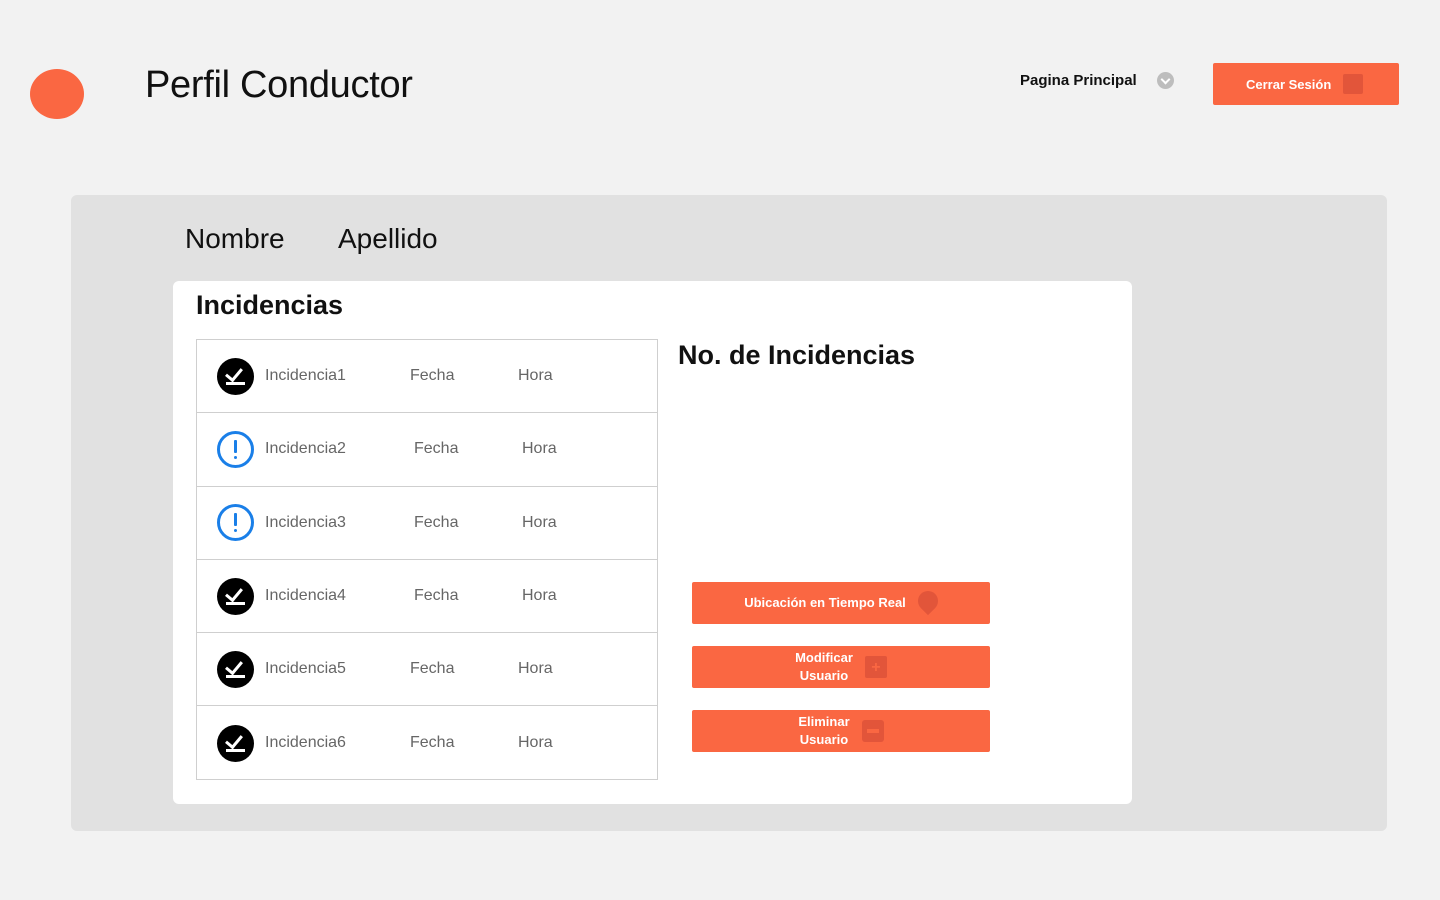 The height and width of the screenshot is (900, 1440). Describe the element at coordinates (279, 85) in the screenshot. I see `page-title: Perfil Conductor` at that location.